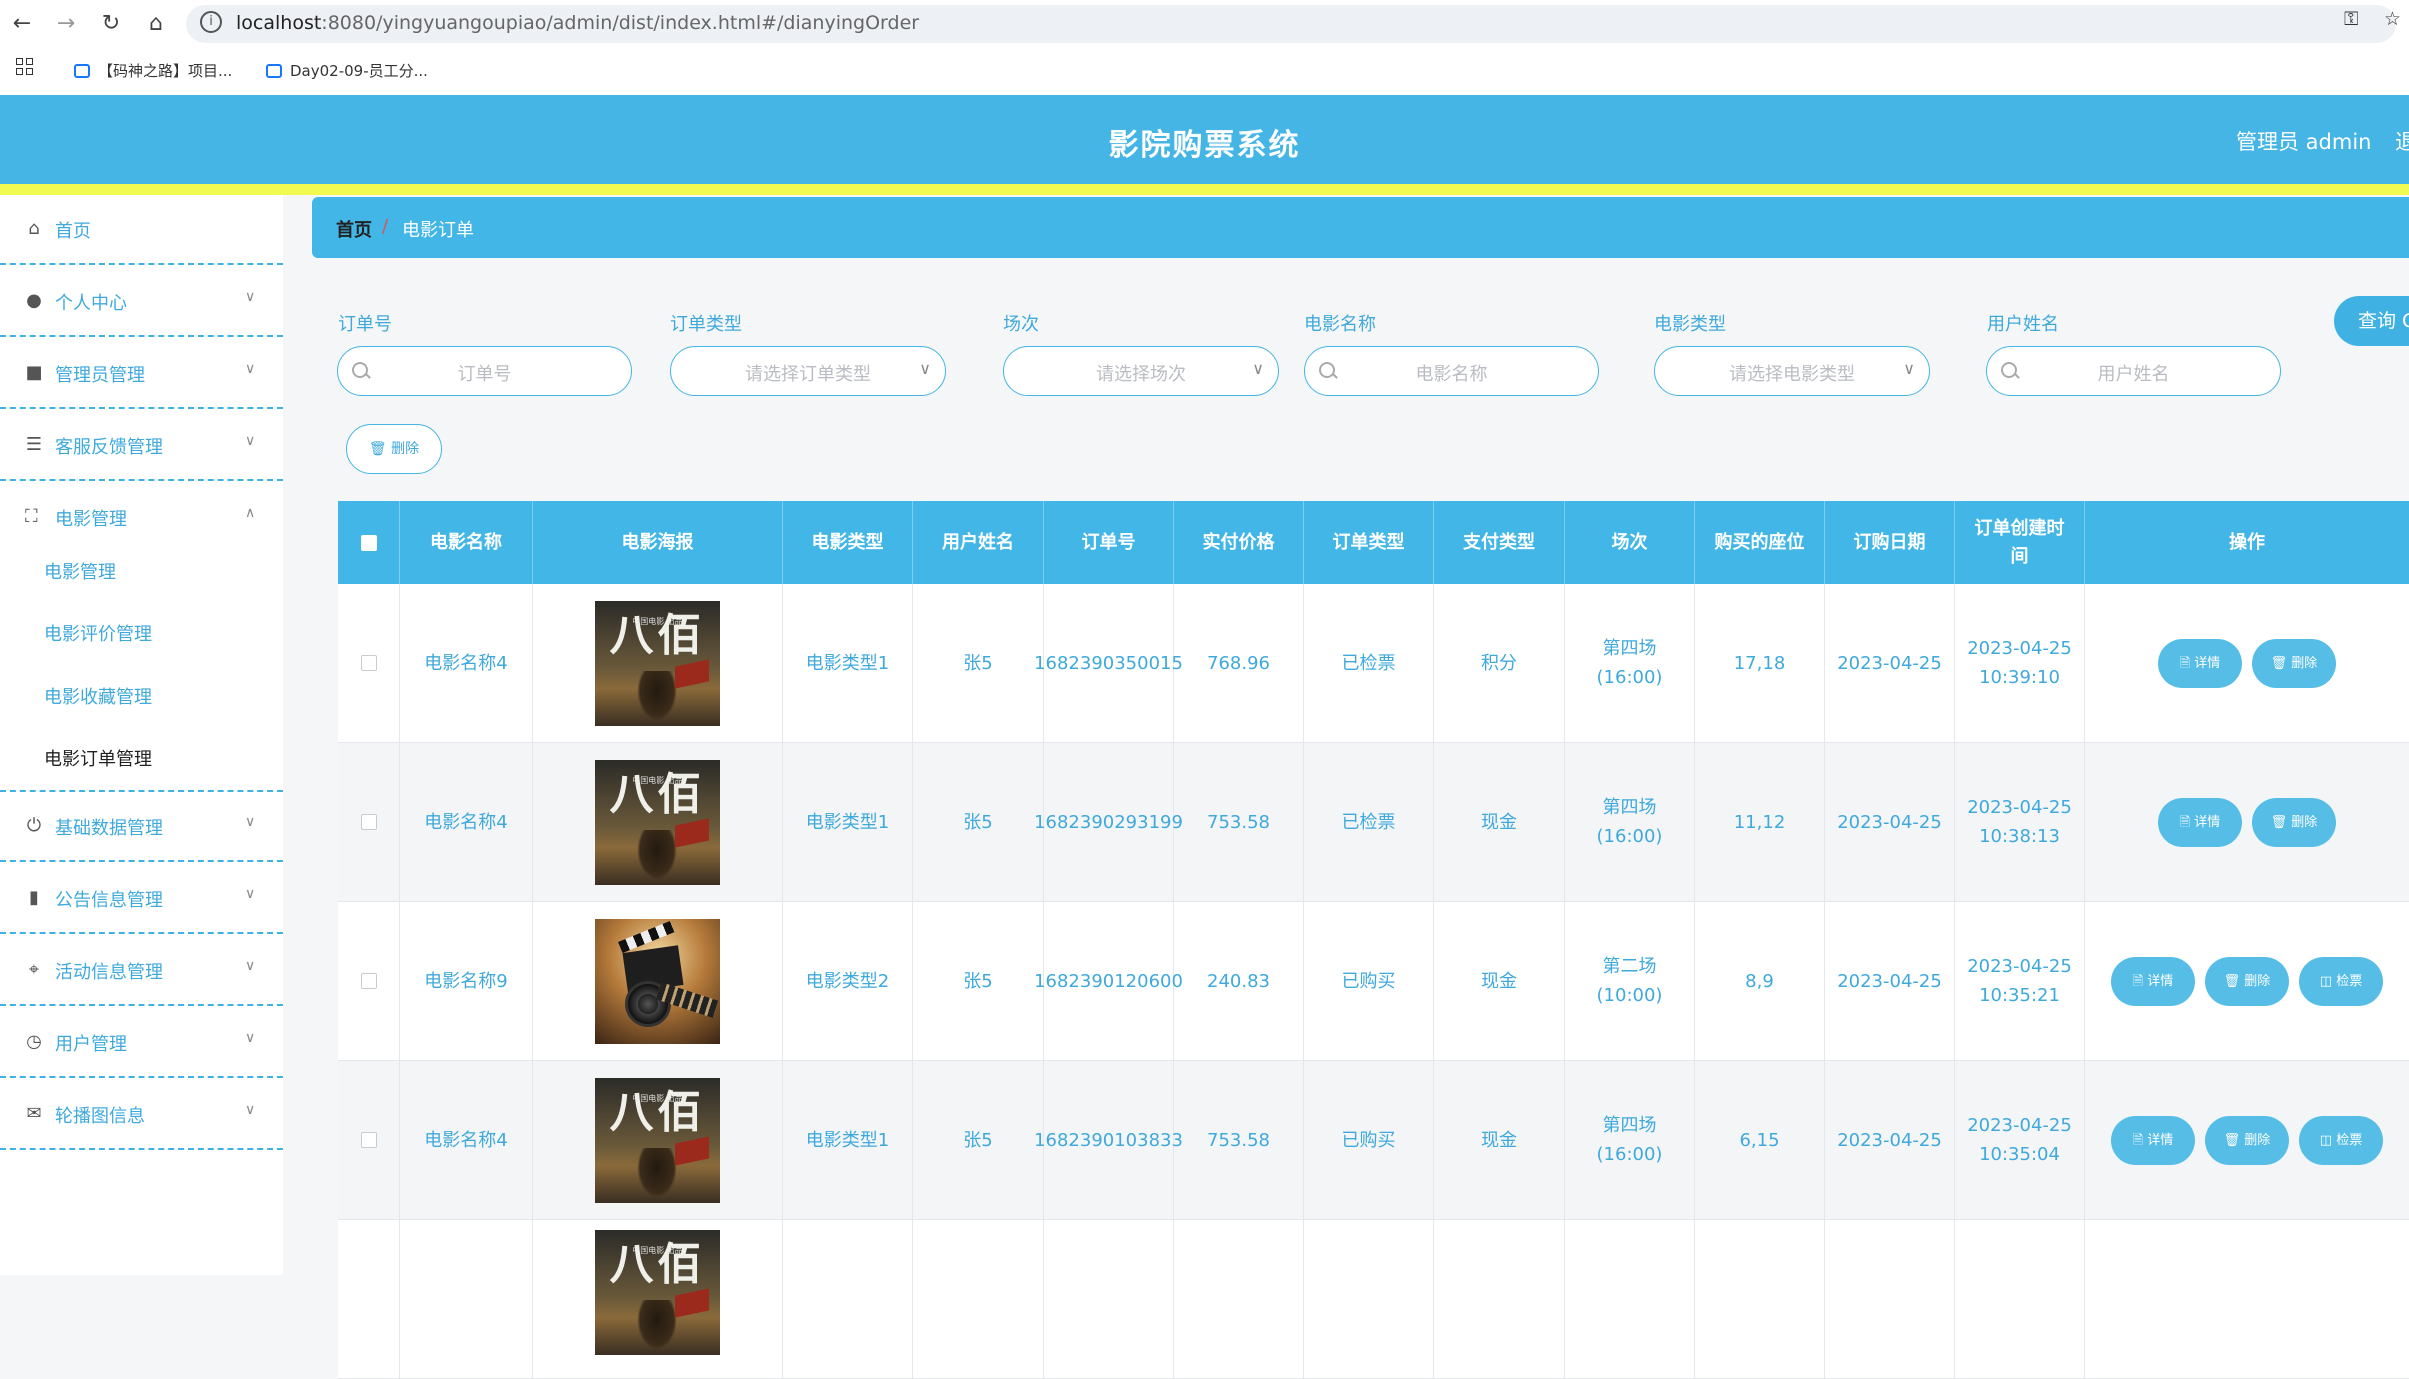 The width and height of the screenshot is (2409, 1379). Describe the element at coordinates (100, 375) in the screenshot. I see `sidebar-item-label: 管理员管理` at that location.